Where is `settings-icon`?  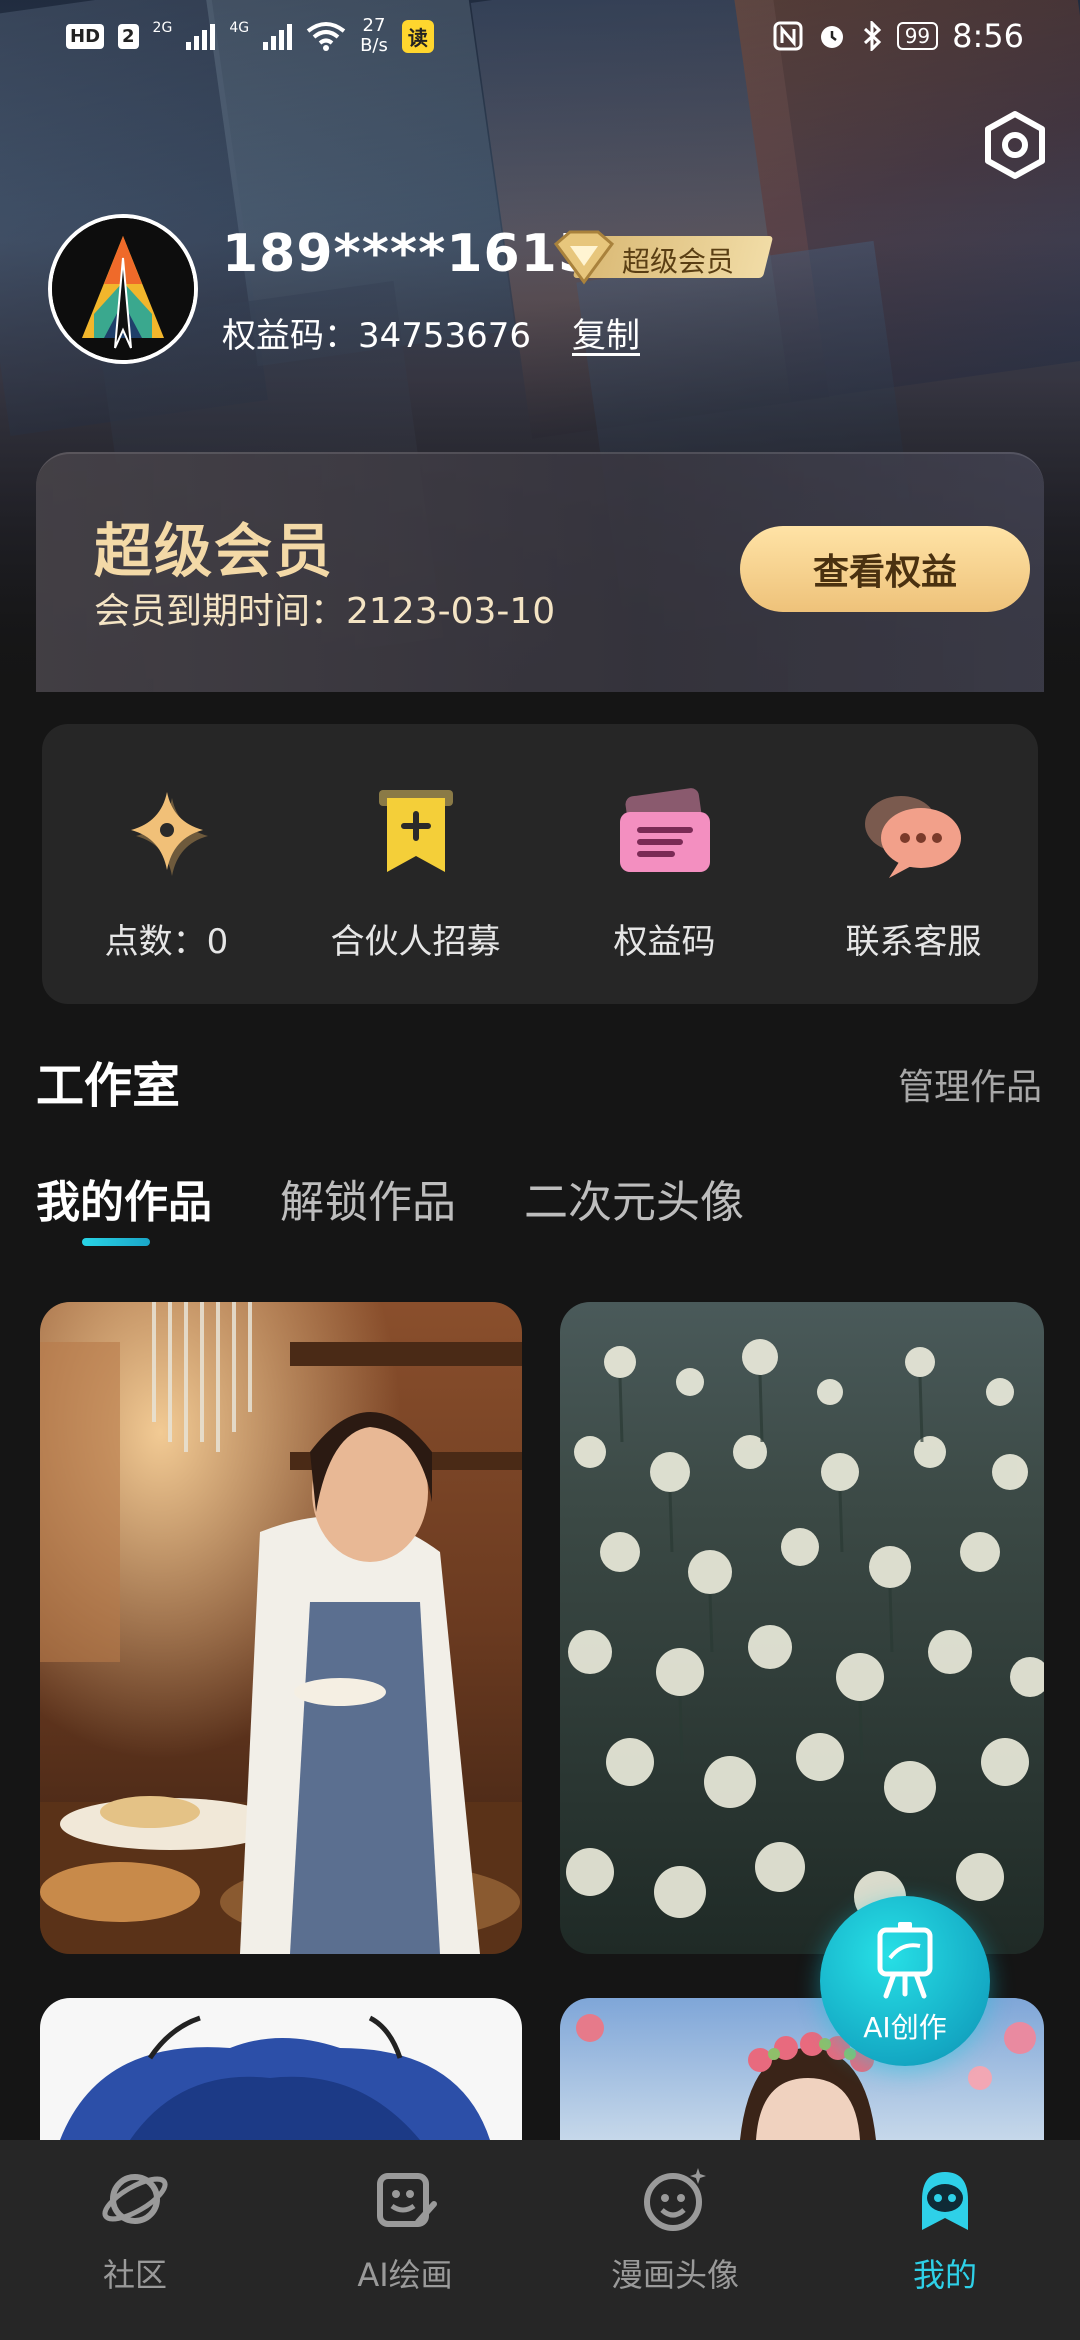 settings-icon is located at coordinates (1015, 145).